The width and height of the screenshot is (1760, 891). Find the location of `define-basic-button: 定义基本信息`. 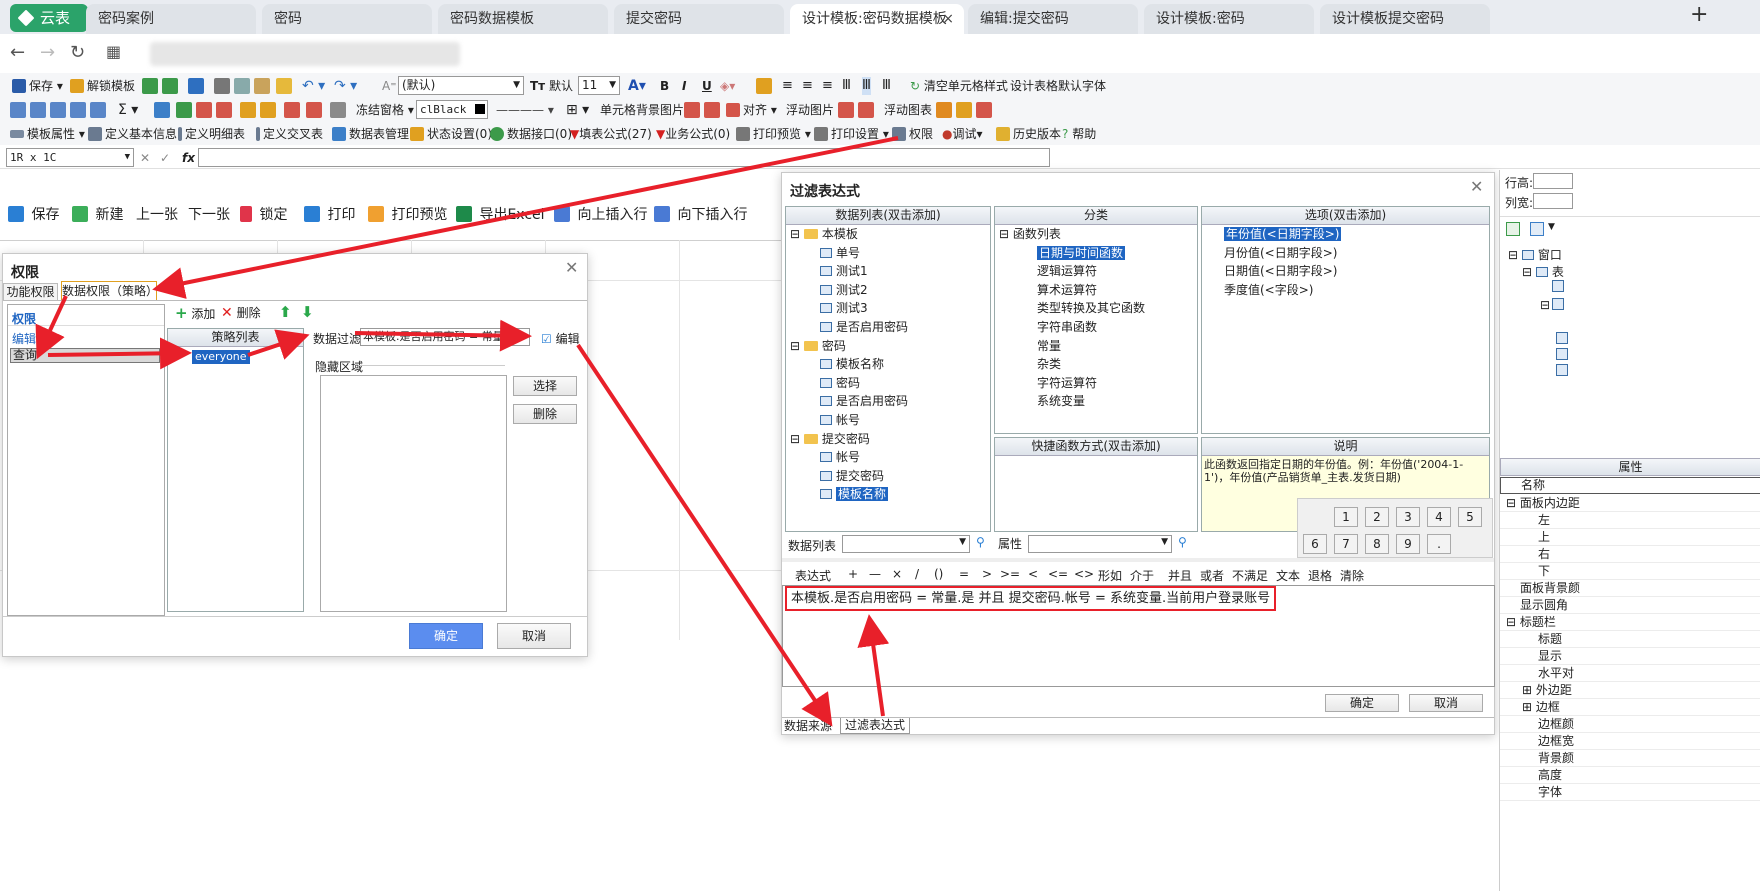

define-basic-button: 定义基本信息 is located at coordinates (132, 134).